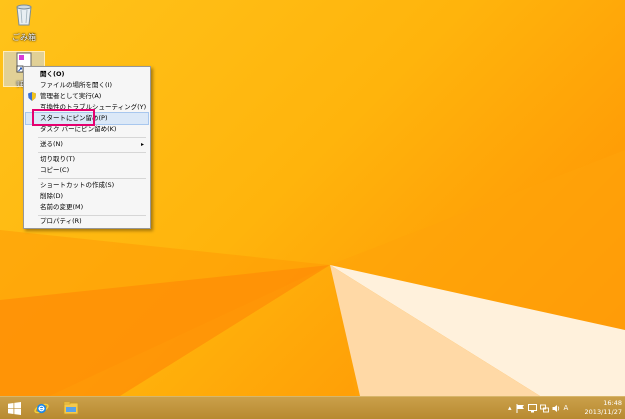  What do you see at coordinates (612, 403) in the screenshot?
I see `clock-time: 16:48` at bounding box center [612, 403].